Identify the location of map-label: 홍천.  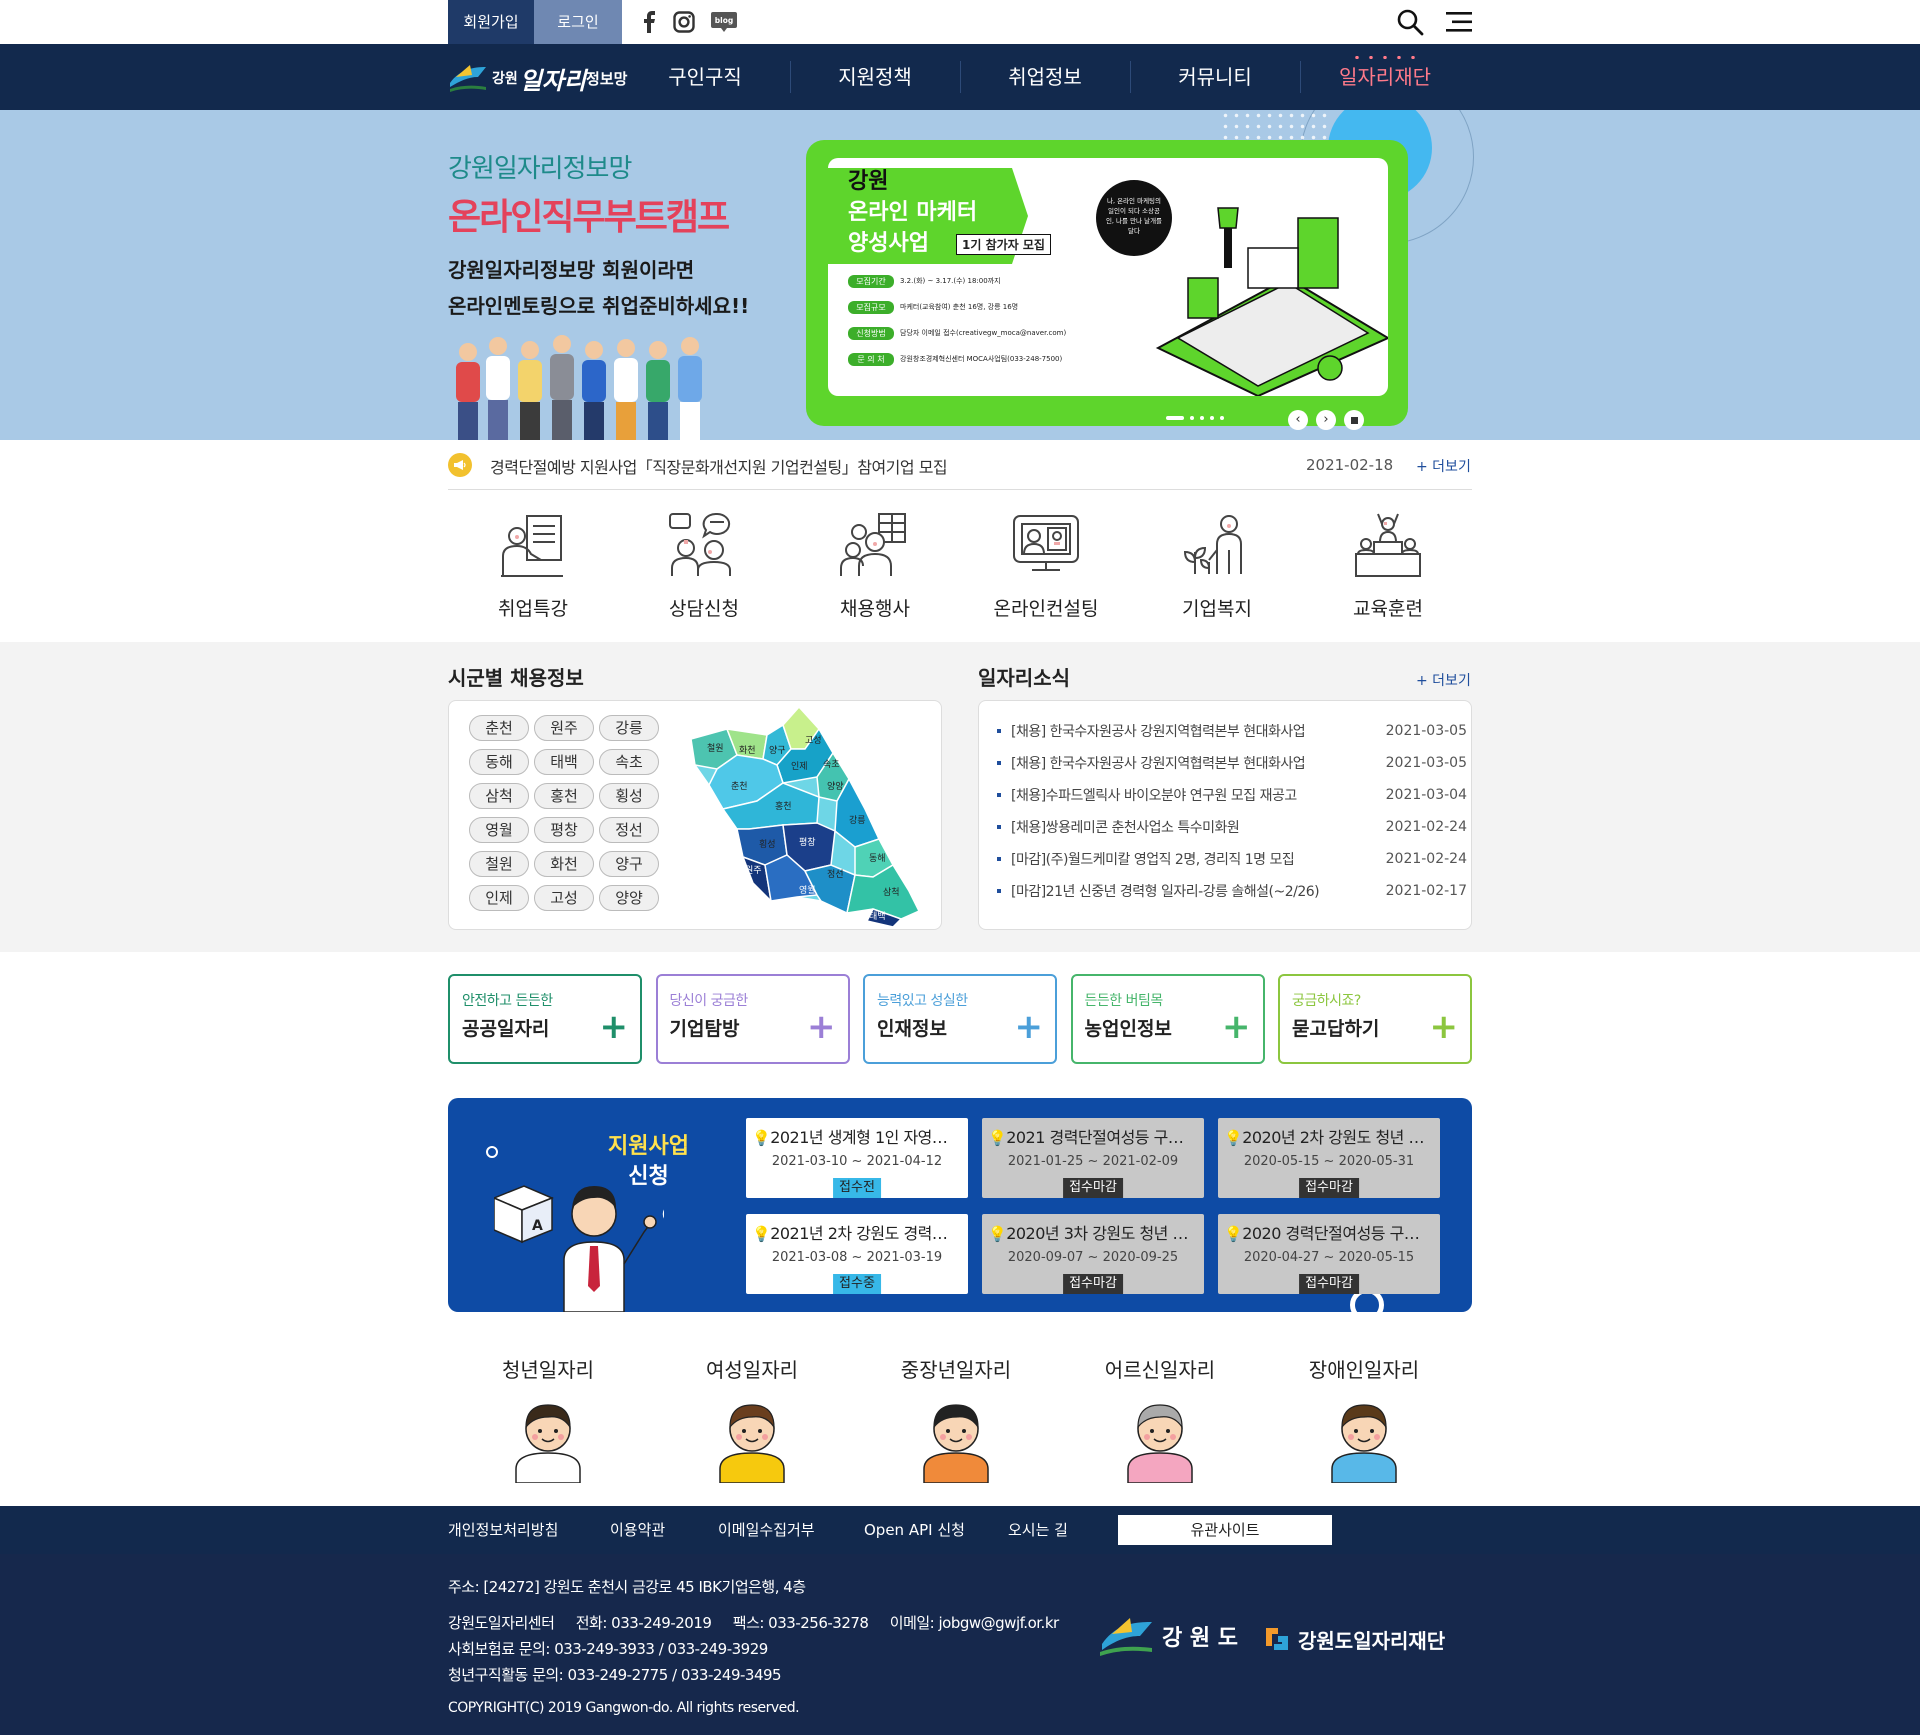
(783, 806).